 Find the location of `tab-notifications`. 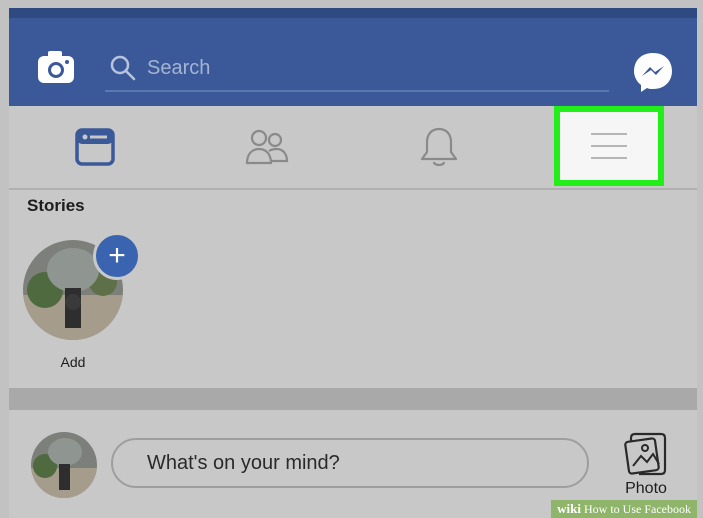

tab-notifications is located at coordinates (439, 147).